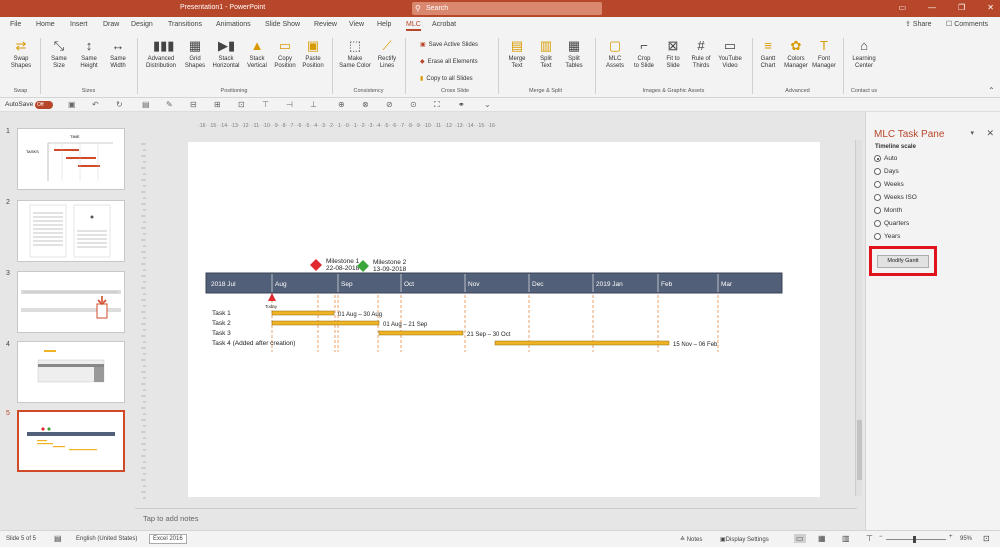  Describe the element at coordinates (644, 54) in the screenshot. I see `crop-to-slide-button: ⌐ Crop to Slide` at that location.